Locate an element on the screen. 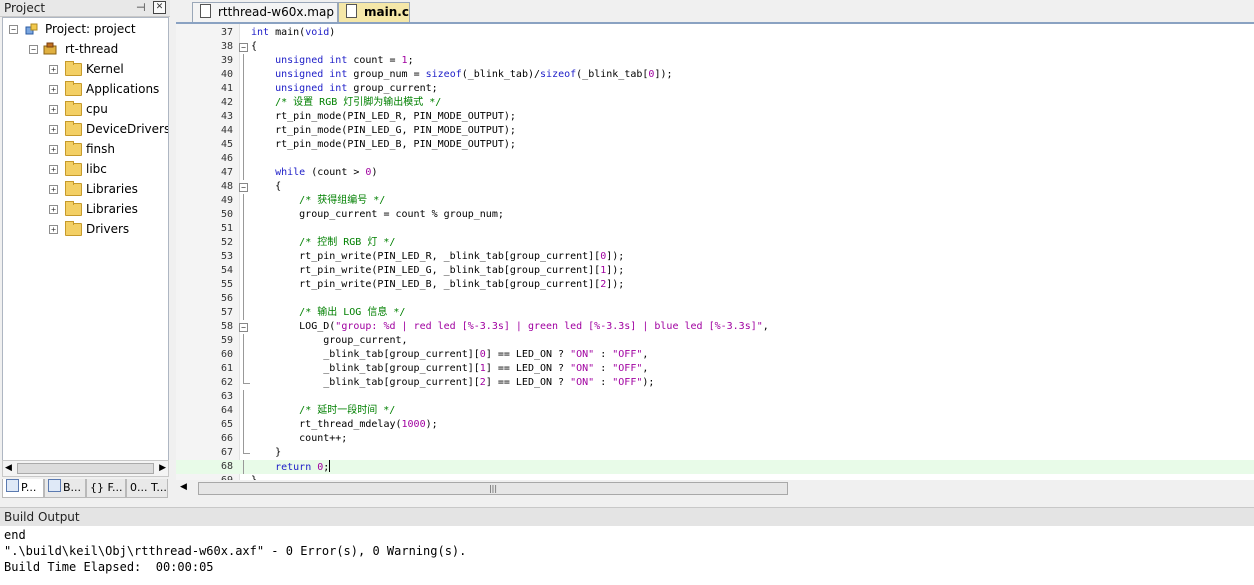 This screenshot has height=585, width=1254. editor-horizontal-scrollbar: ◀ ||| is located at coordinates (715, 488).